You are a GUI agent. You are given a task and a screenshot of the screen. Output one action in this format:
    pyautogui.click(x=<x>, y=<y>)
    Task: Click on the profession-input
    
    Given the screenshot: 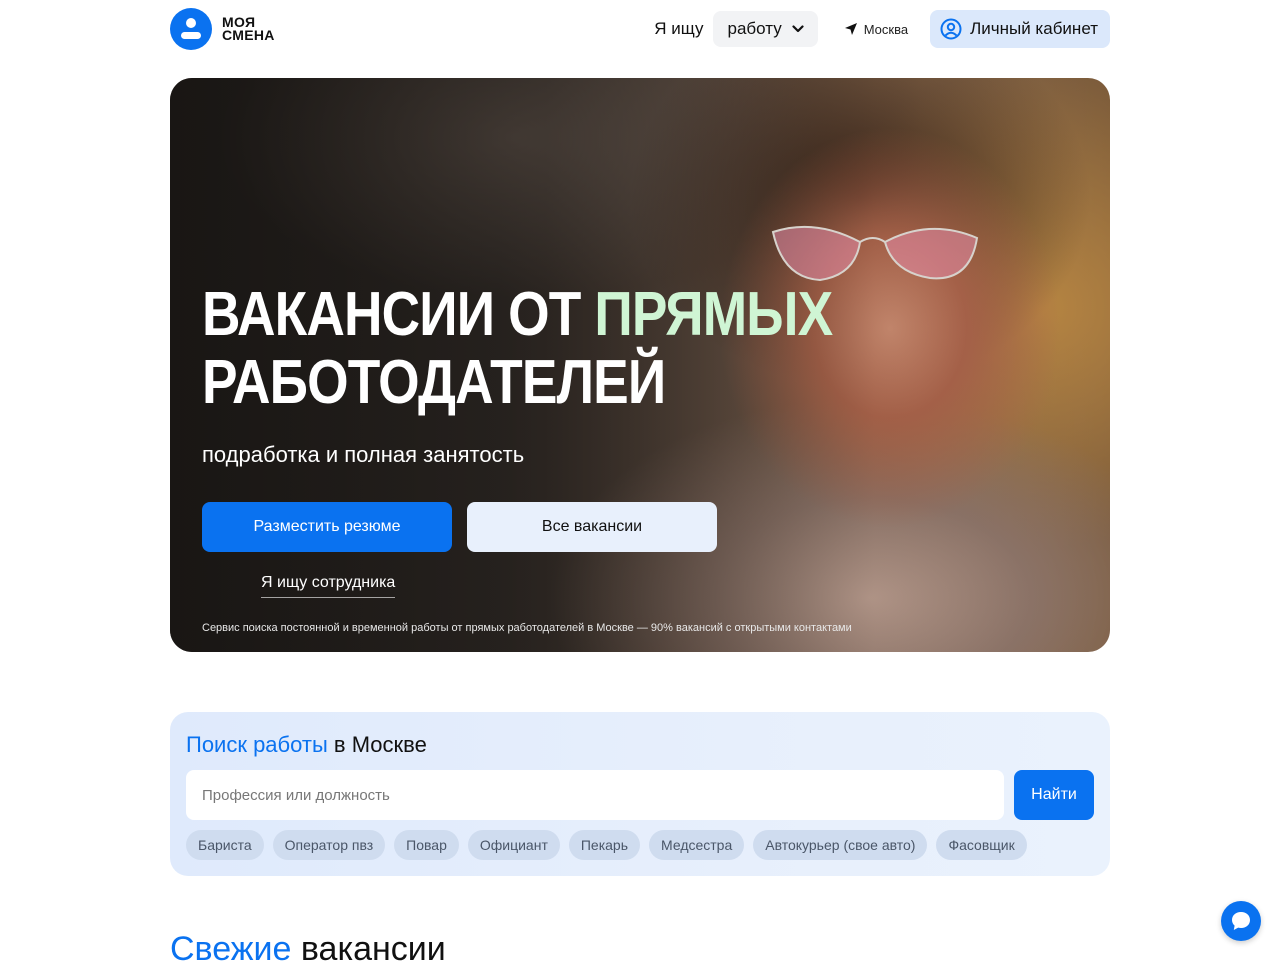 What is the action you would take?
    pyautogui.click(x=595, y=795)
    